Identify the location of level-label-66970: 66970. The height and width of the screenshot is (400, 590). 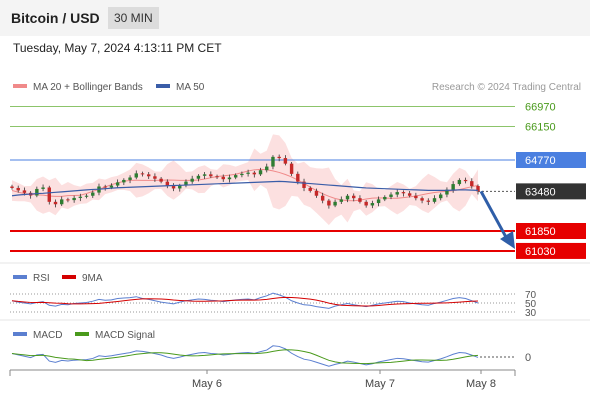
(540, 108).